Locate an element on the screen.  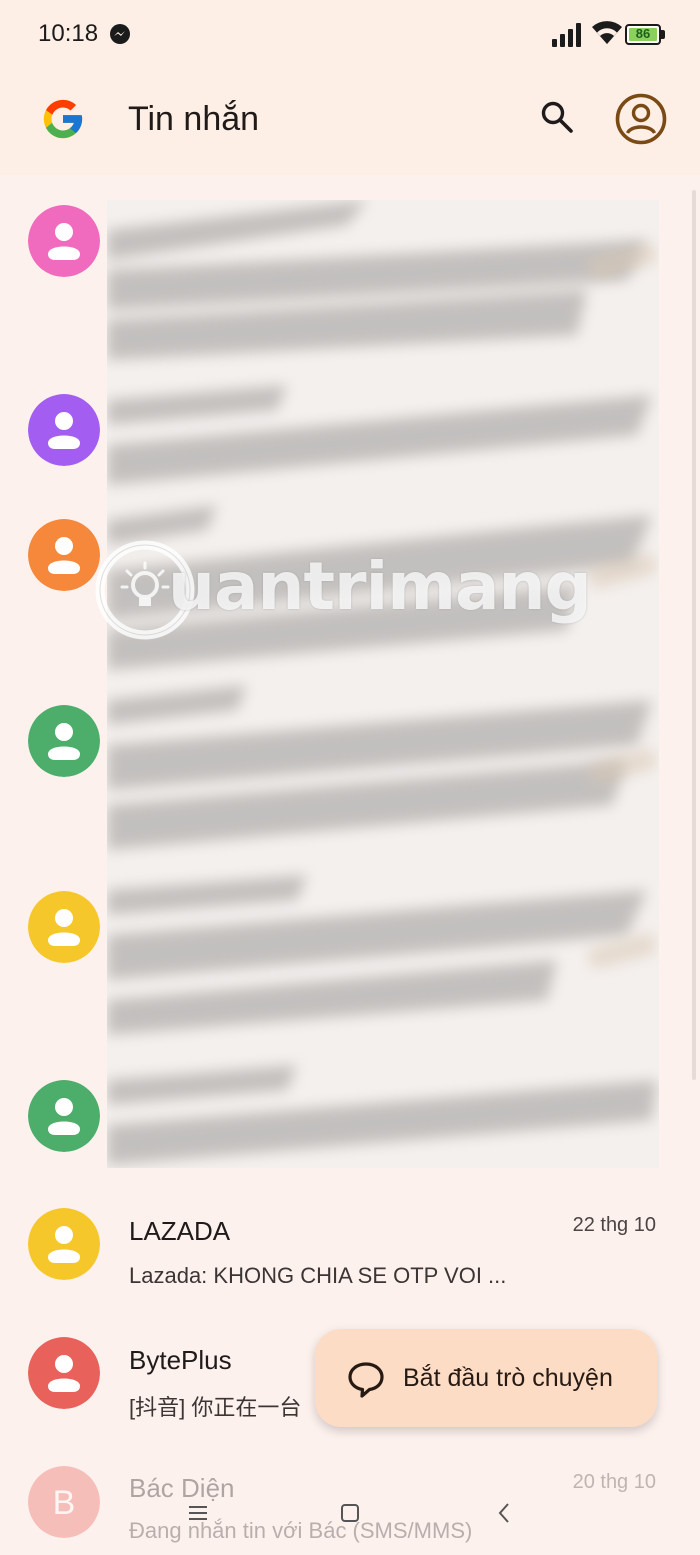
conversation-preview: [抖音] 你正在一台 is located at coordinates (215, 1407).